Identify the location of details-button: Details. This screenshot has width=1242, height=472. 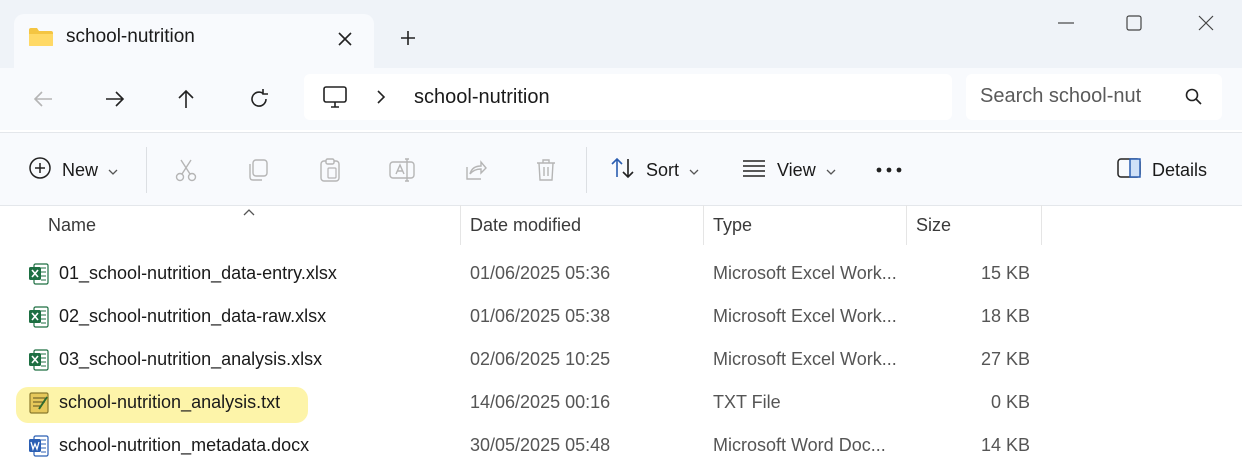
(1161, 170).